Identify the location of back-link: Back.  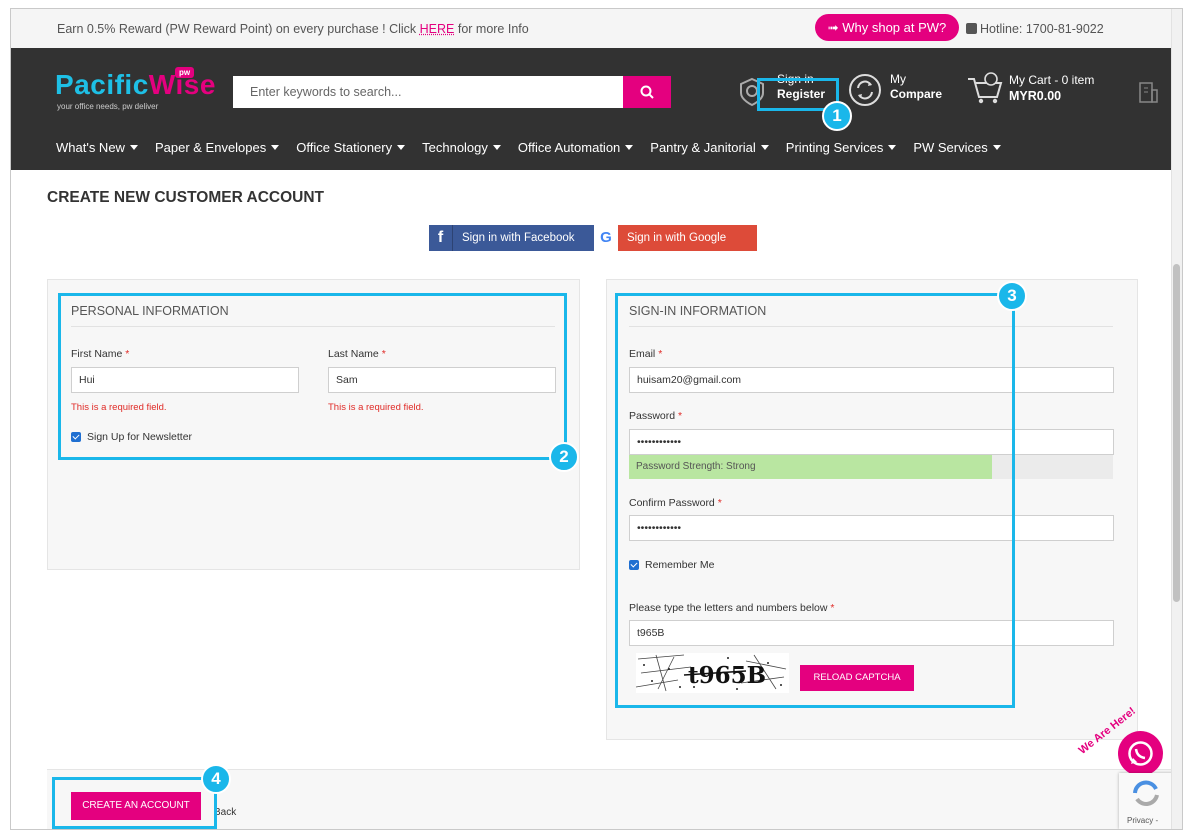
(225, 812).